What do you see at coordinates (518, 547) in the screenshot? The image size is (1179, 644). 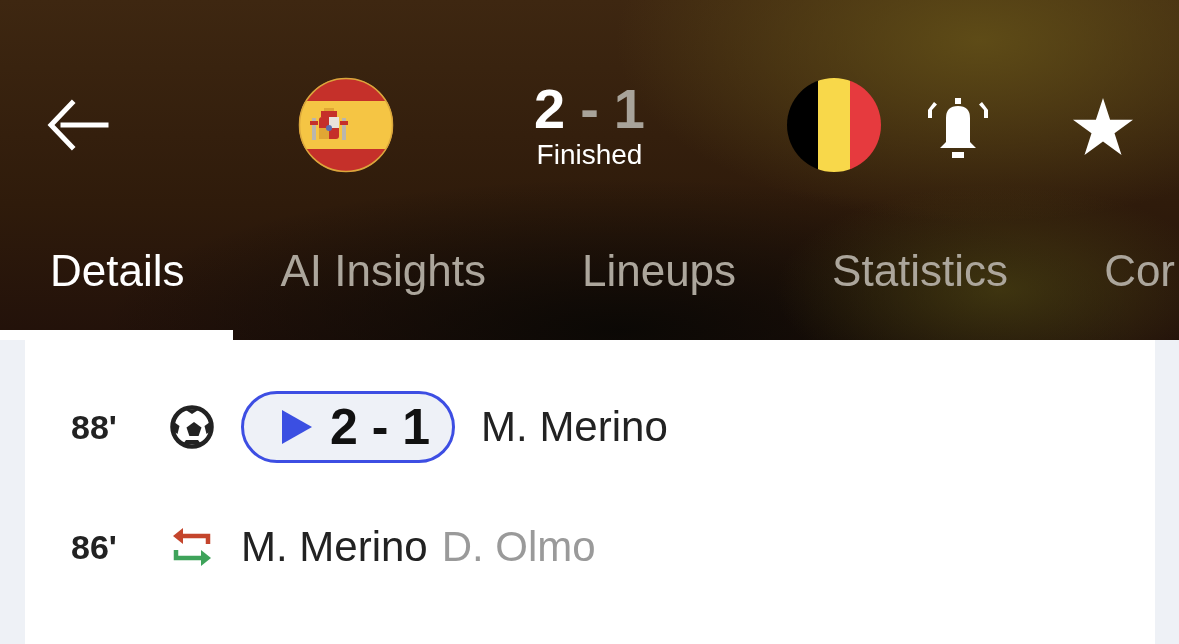 I see `player-out-name: D. Olmo` at bounding box center [518, 547].